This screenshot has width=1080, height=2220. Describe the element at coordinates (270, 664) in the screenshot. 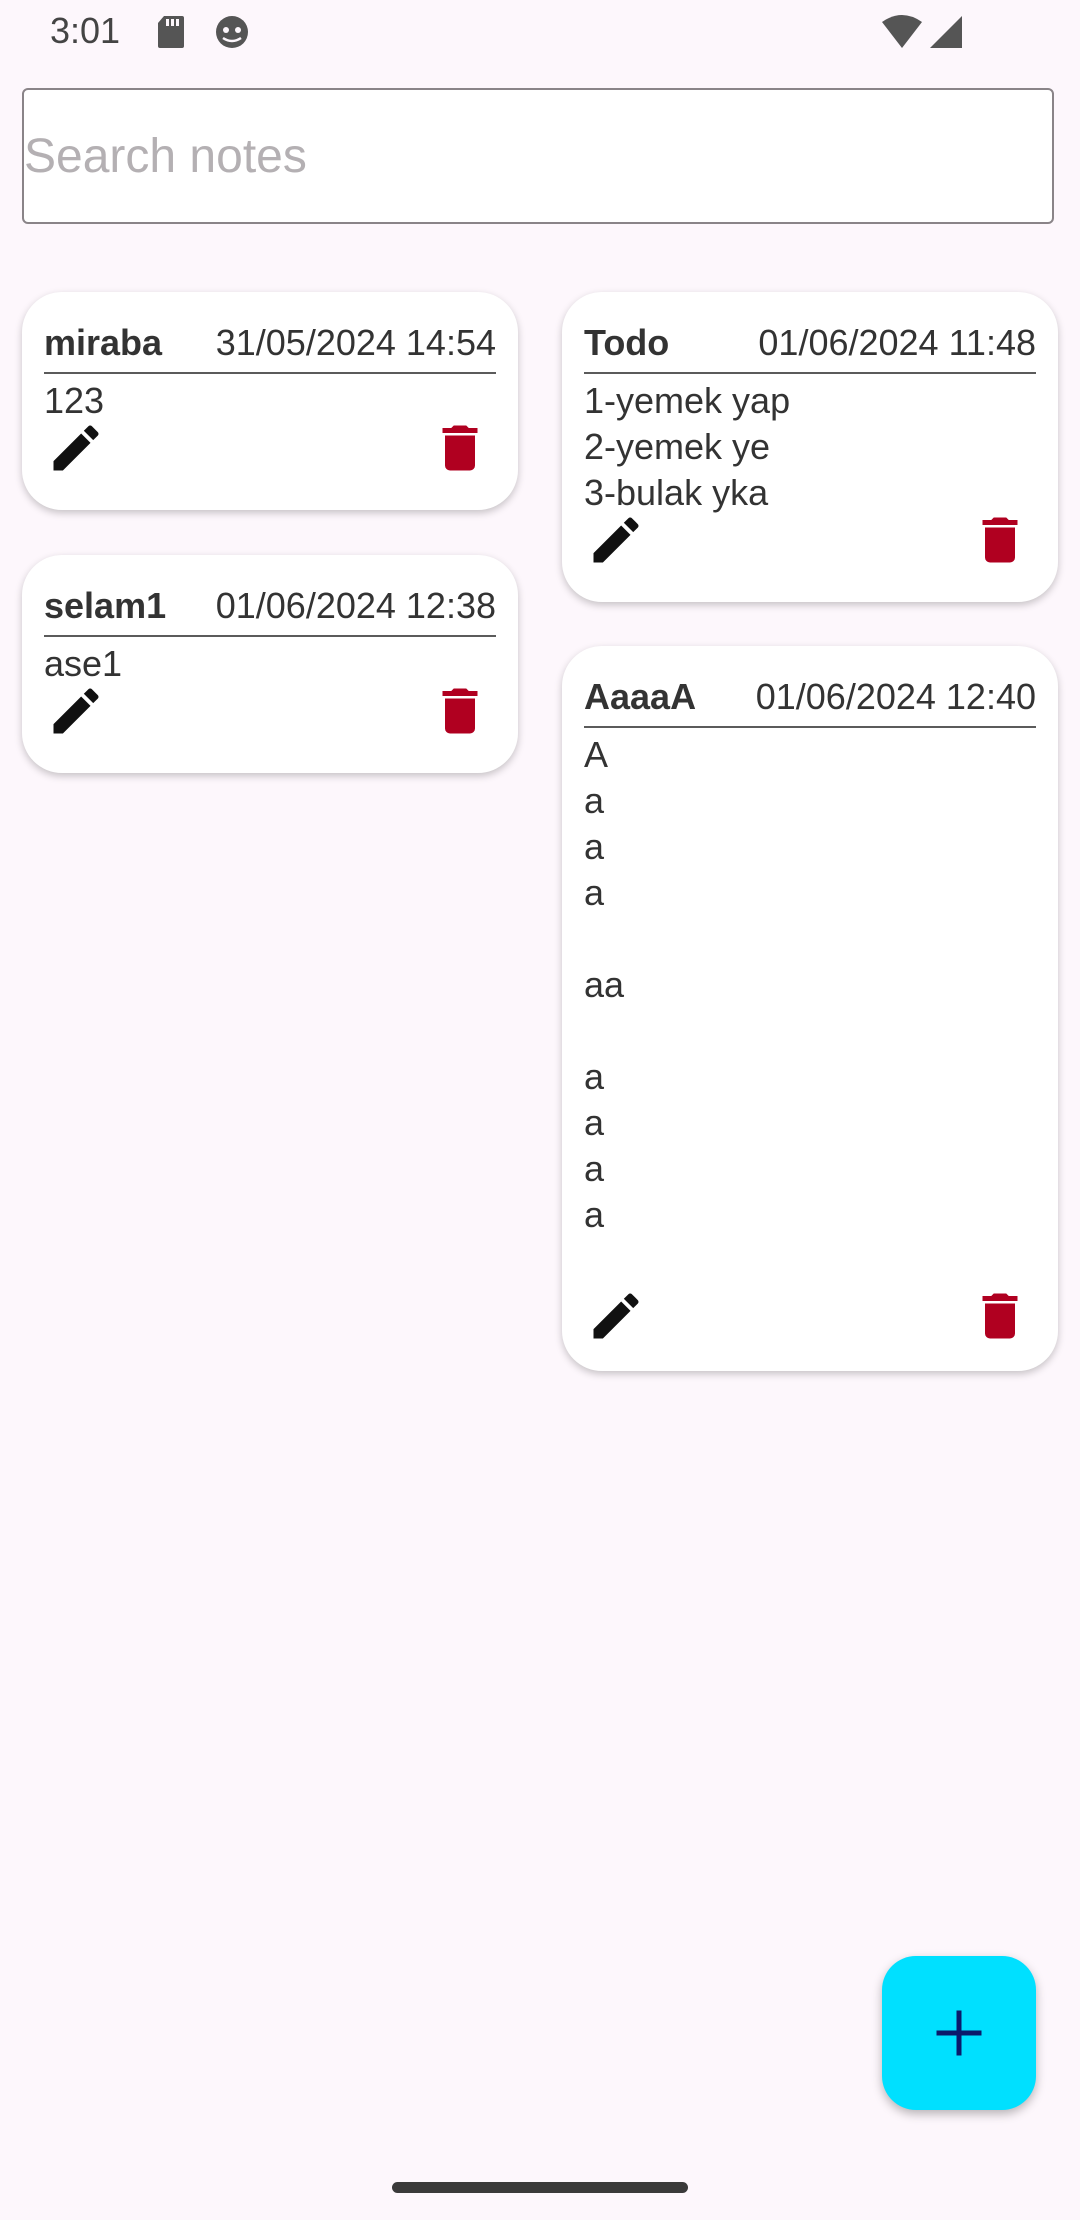

I see `note-card: selam1 01/06/2024 12:38 ase1` at that location.